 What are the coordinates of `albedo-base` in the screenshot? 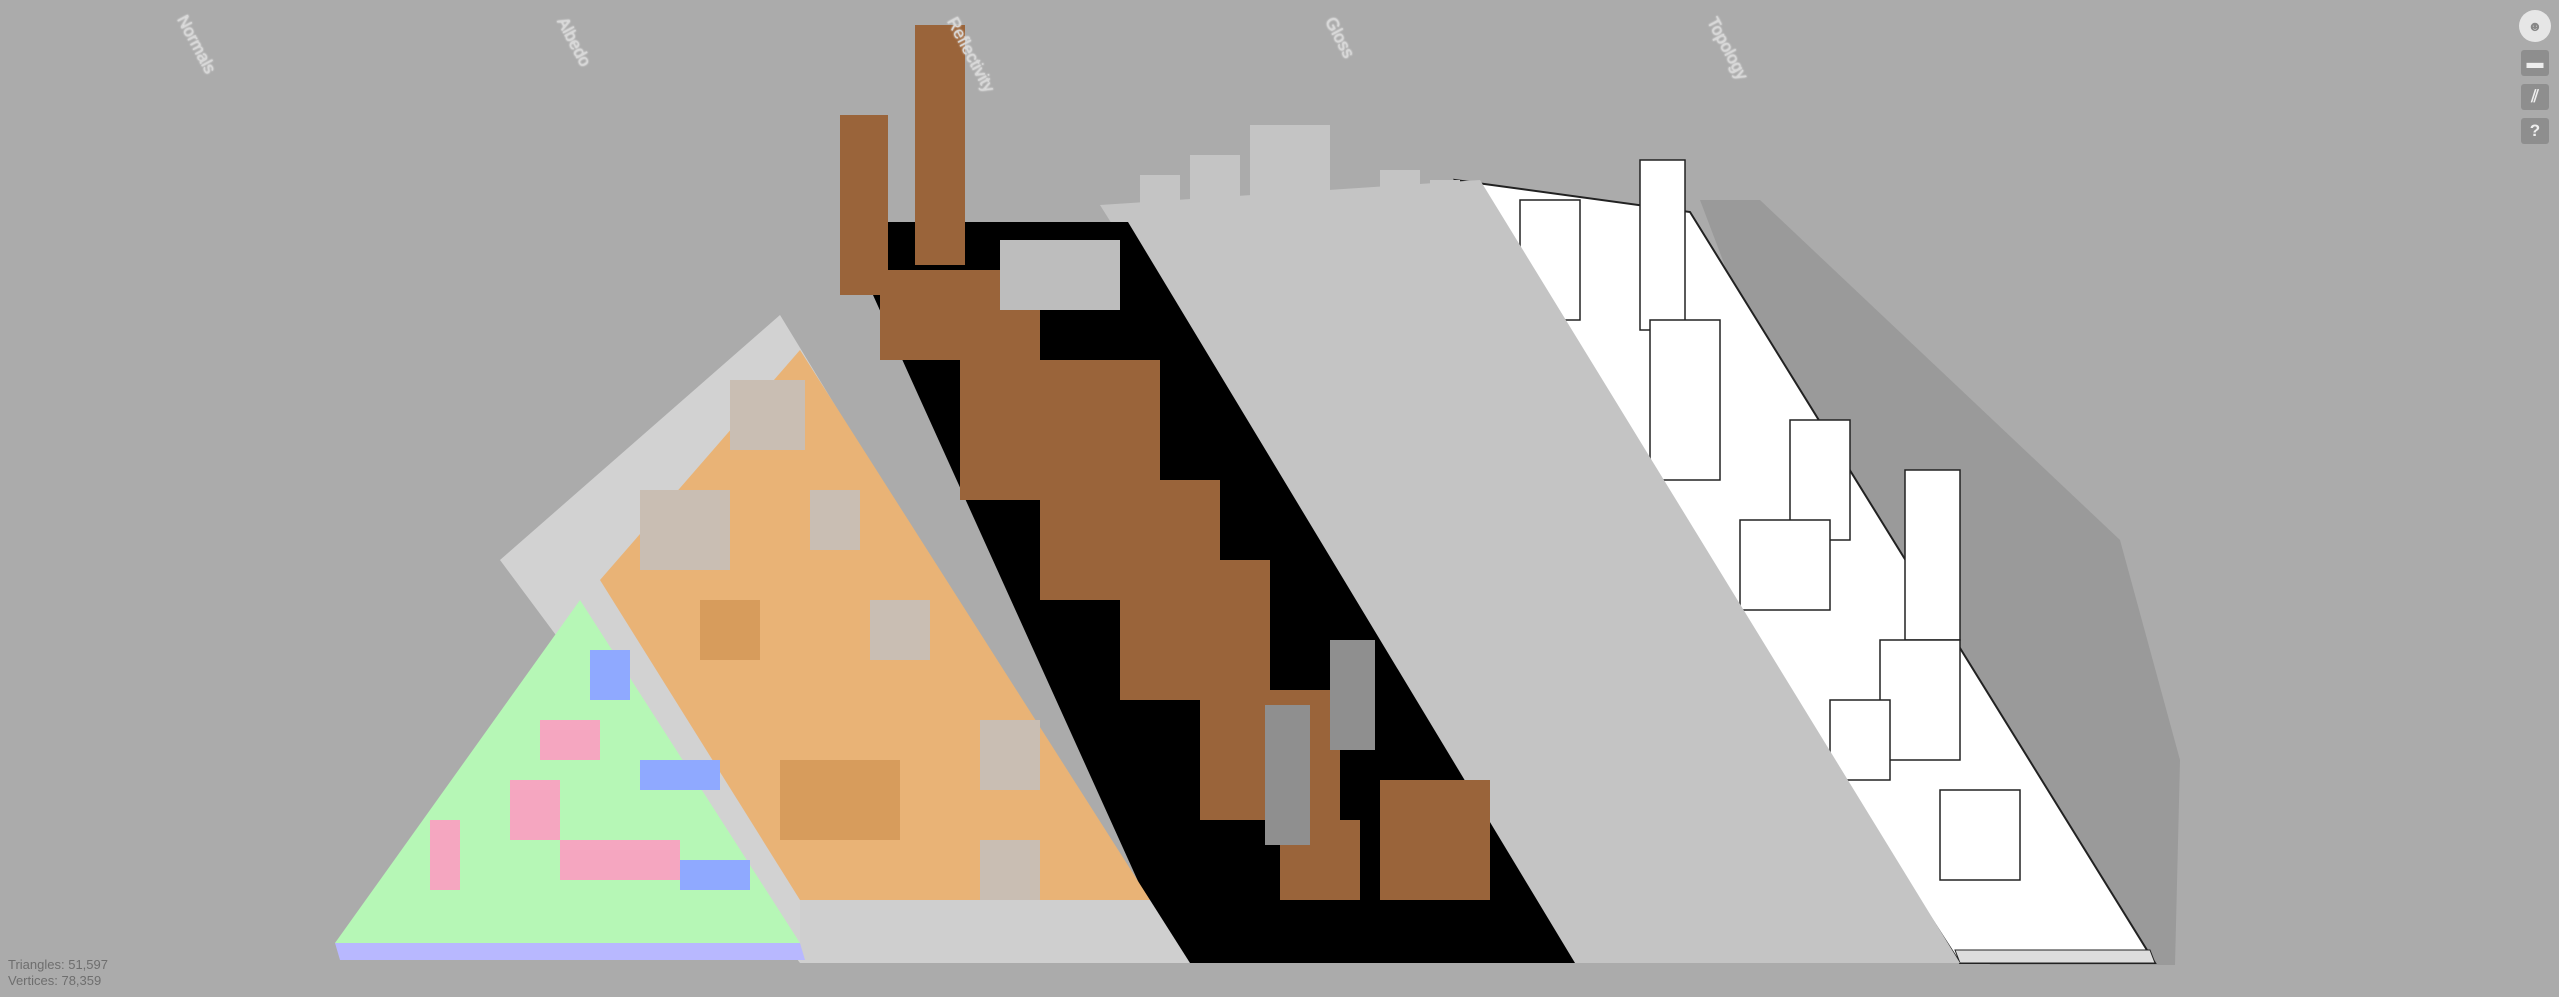 It's located at (995, 931).